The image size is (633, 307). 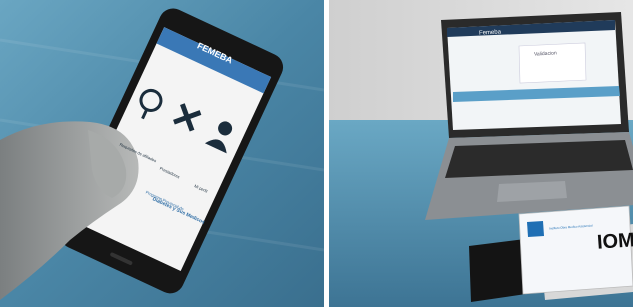 What do you see at coordinates (614, 241) in the screenshot?
I see `card-brand: IOMA` at bounding box center [614, 241].